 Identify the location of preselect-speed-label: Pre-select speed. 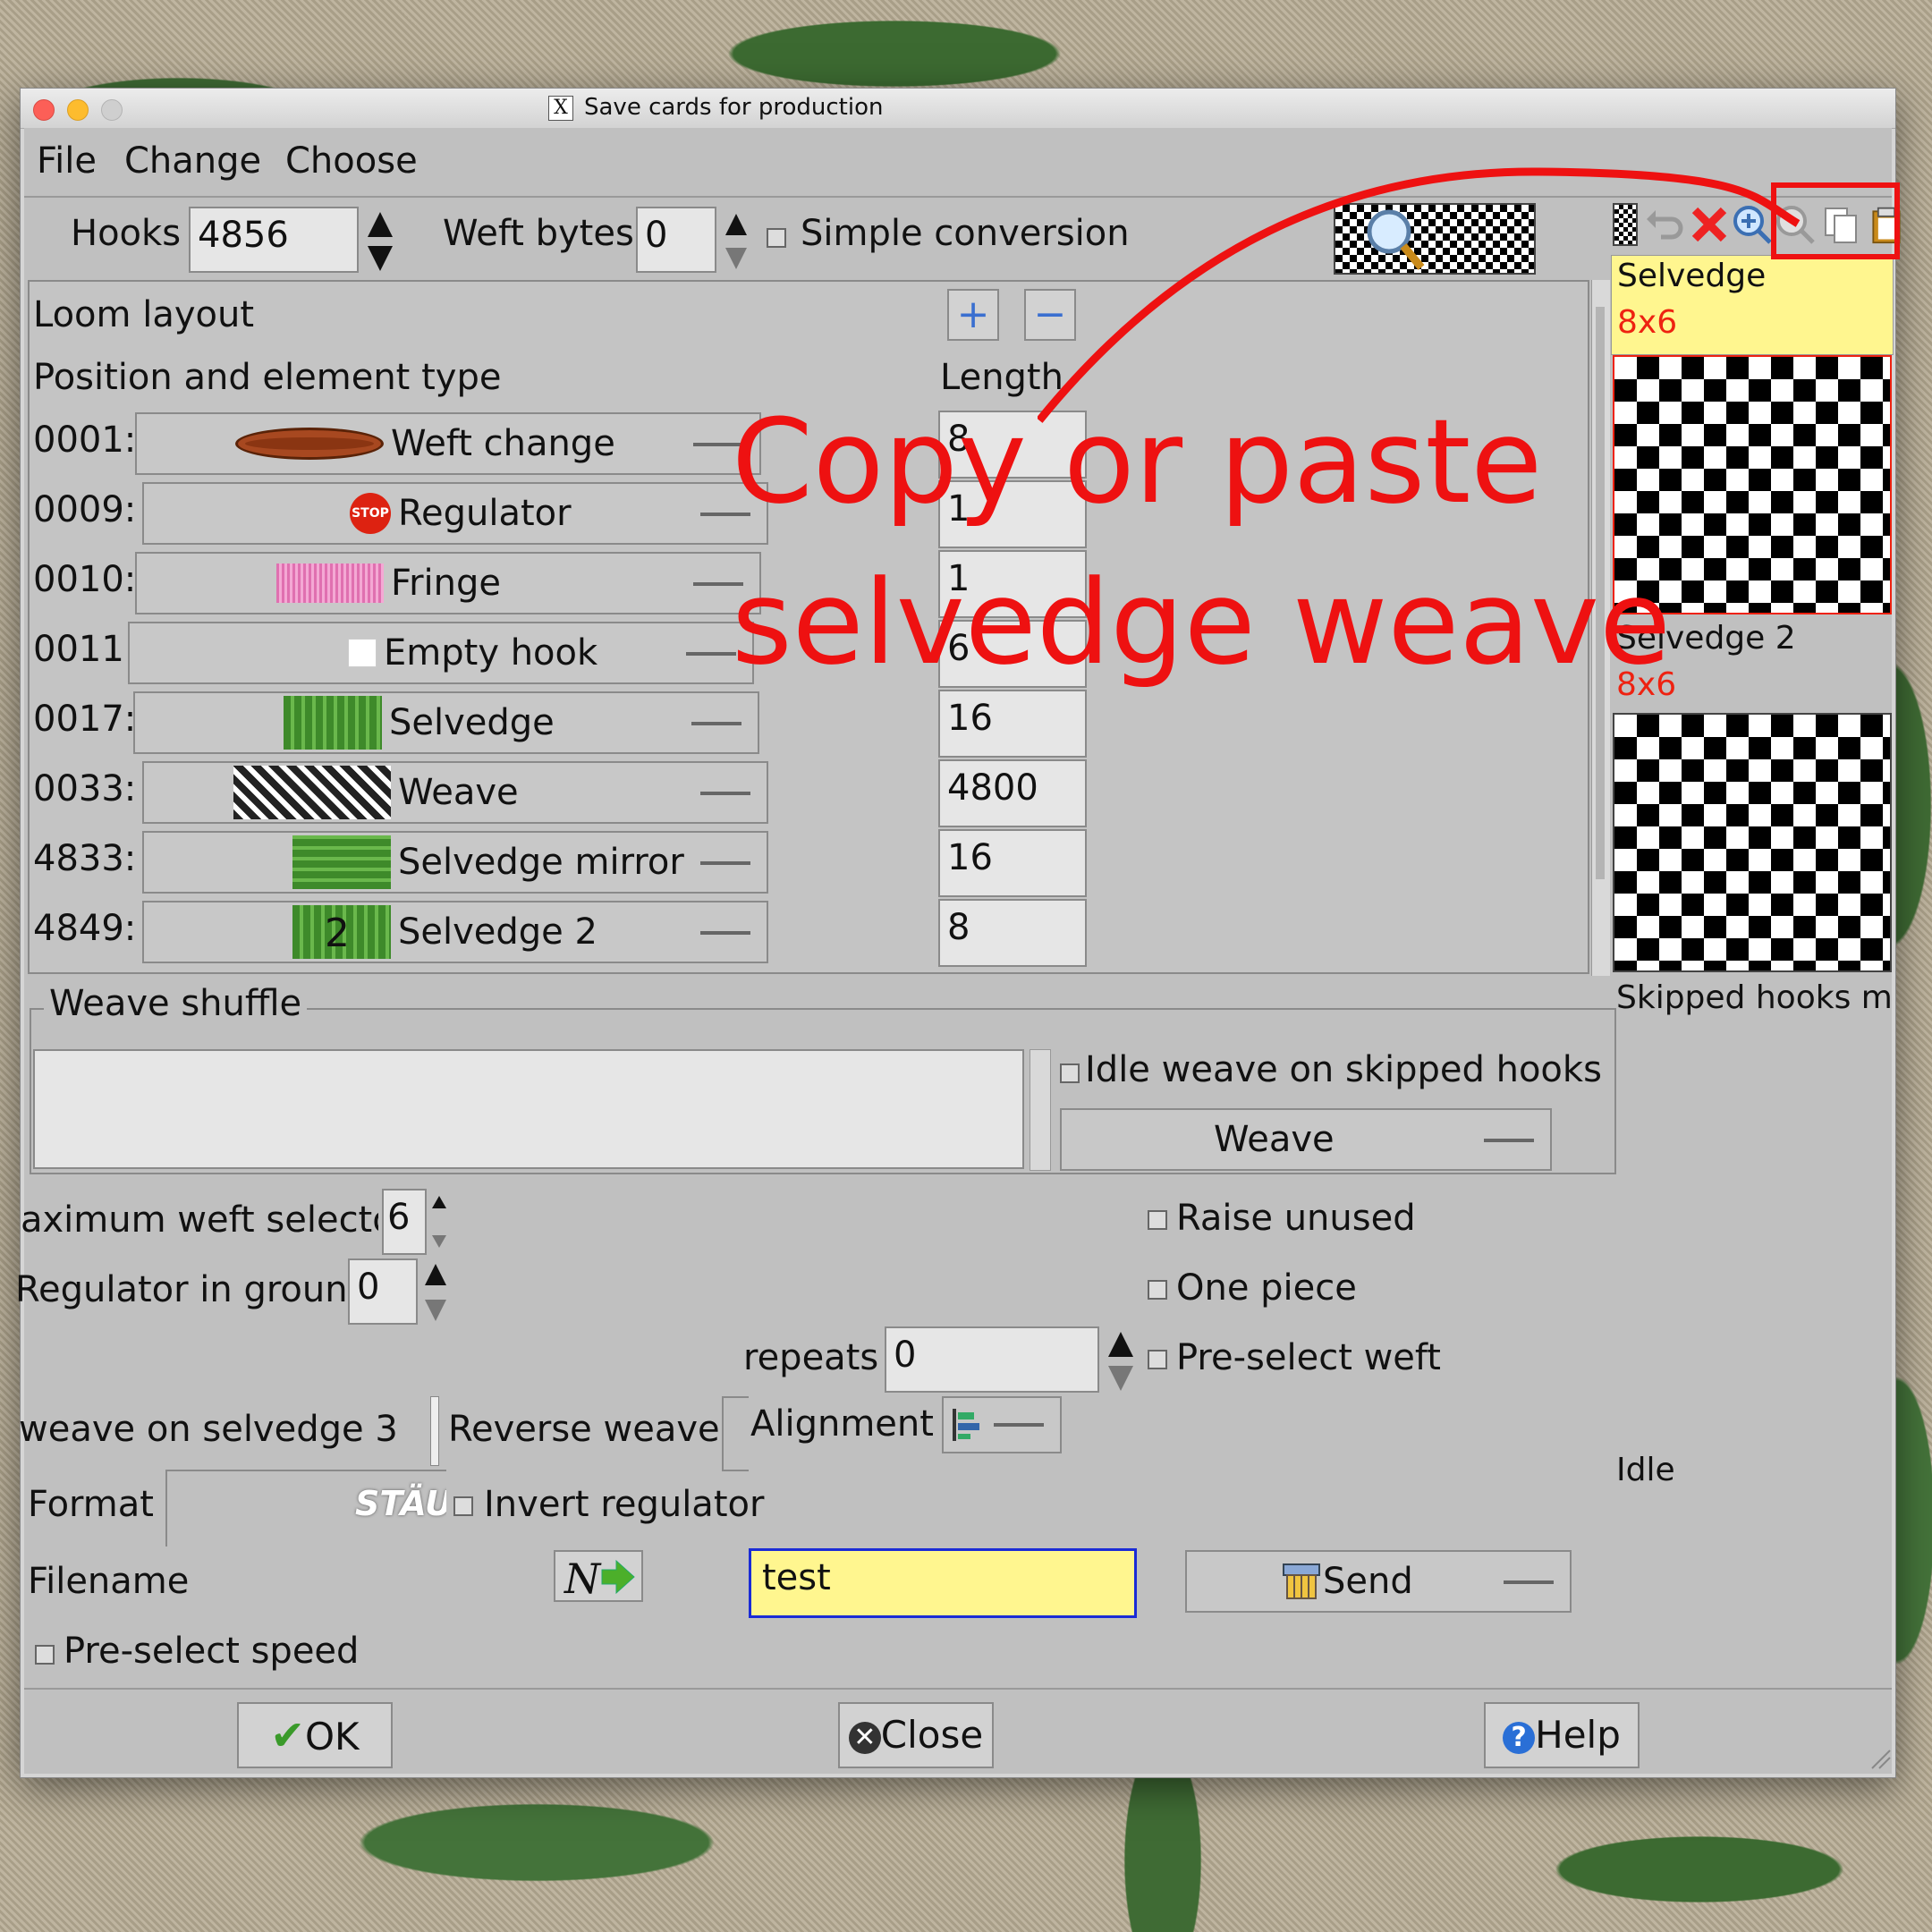
(212, 1651).